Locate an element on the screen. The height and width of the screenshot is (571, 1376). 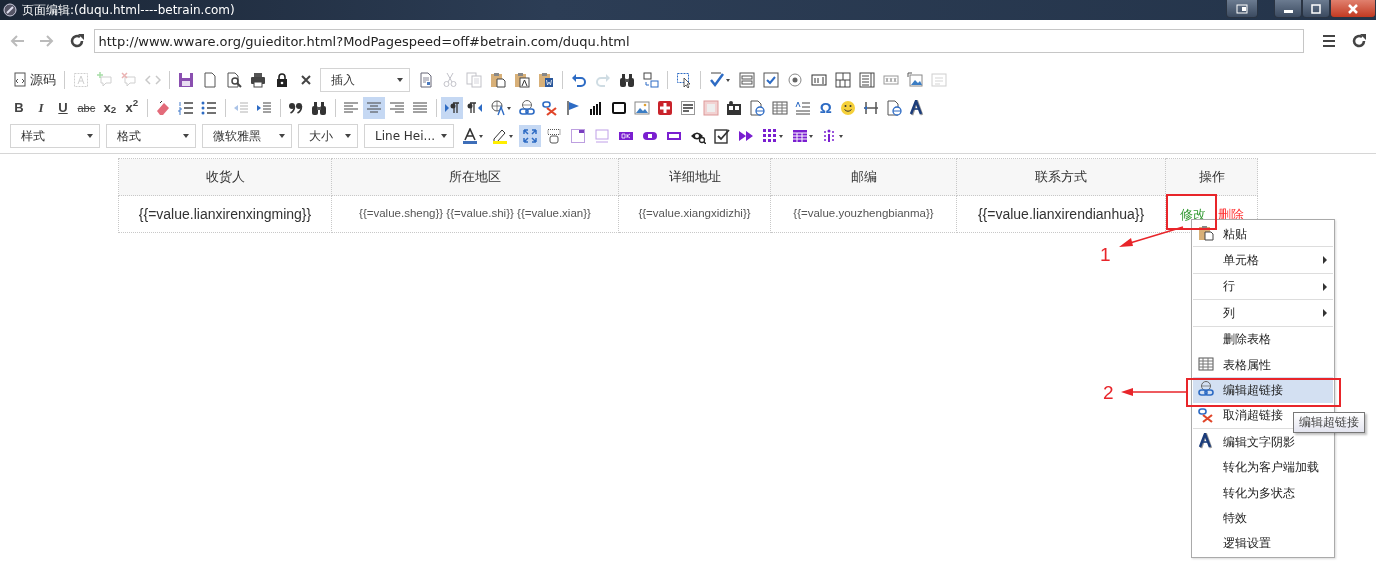
format-button: Ω is located at coordinates (826, 108).